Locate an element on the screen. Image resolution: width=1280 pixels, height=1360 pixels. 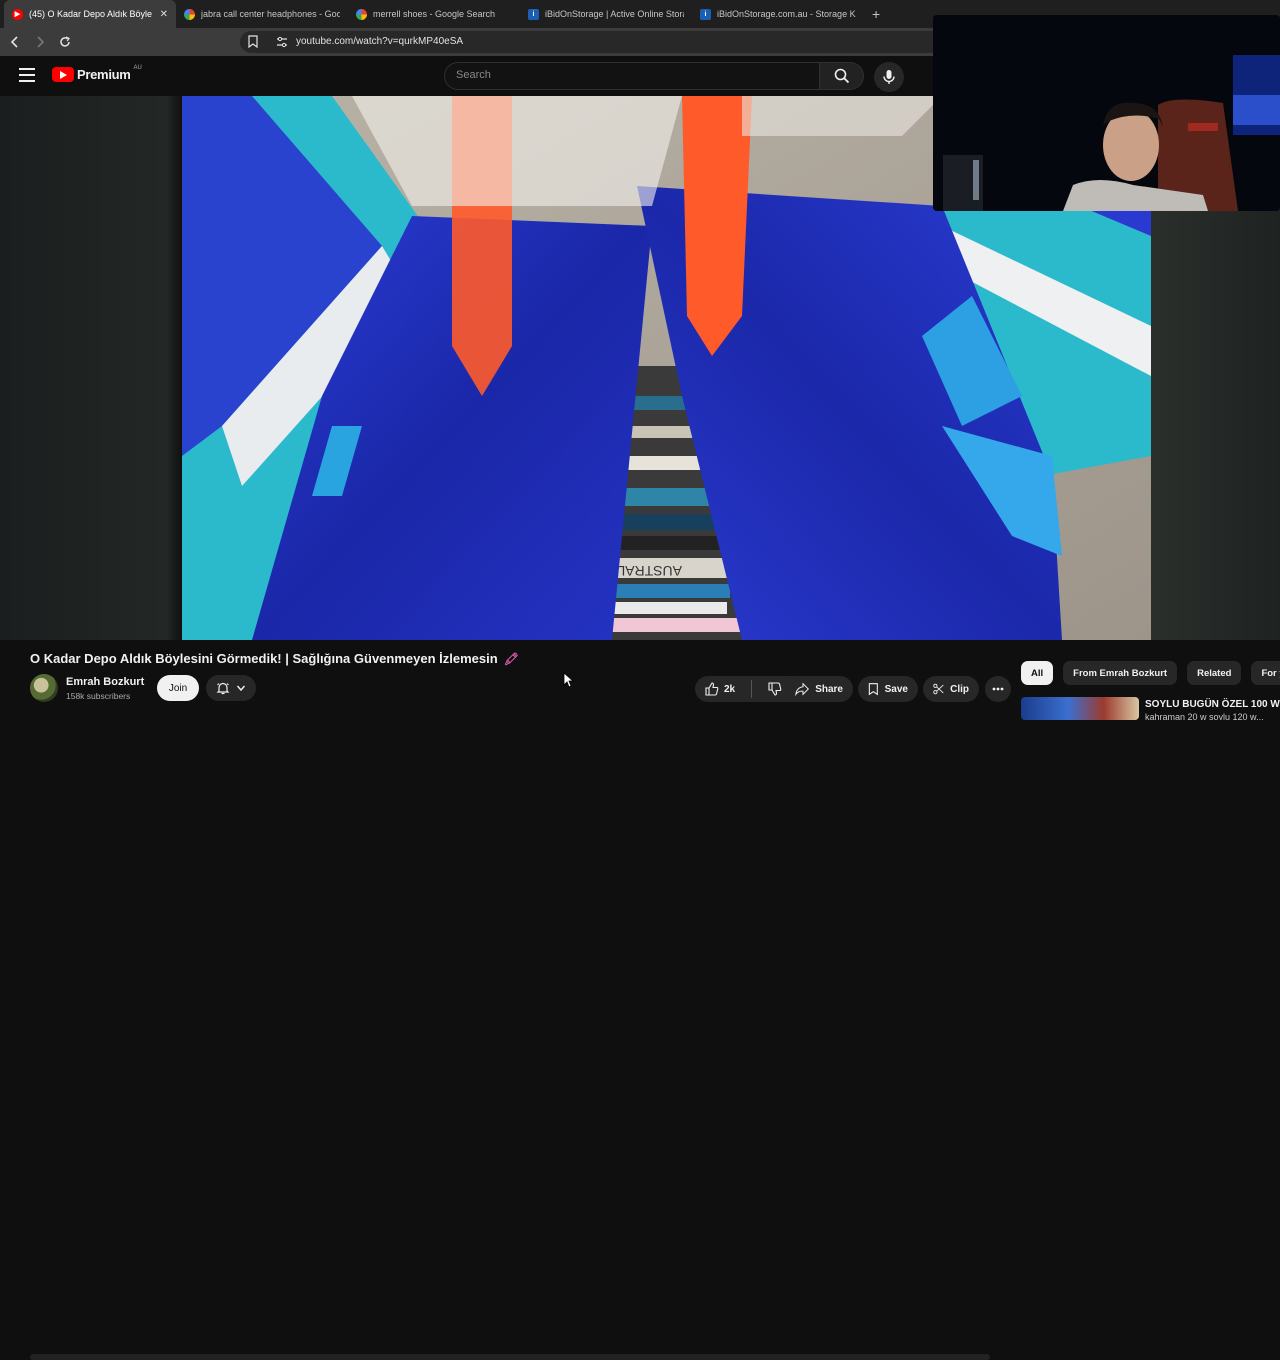
share-button: Share is located at coordinates (819, 689).